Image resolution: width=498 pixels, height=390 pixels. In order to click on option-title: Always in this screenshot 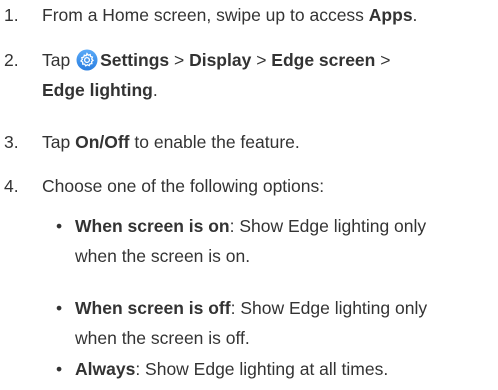, I will do `click(105, 369)`.